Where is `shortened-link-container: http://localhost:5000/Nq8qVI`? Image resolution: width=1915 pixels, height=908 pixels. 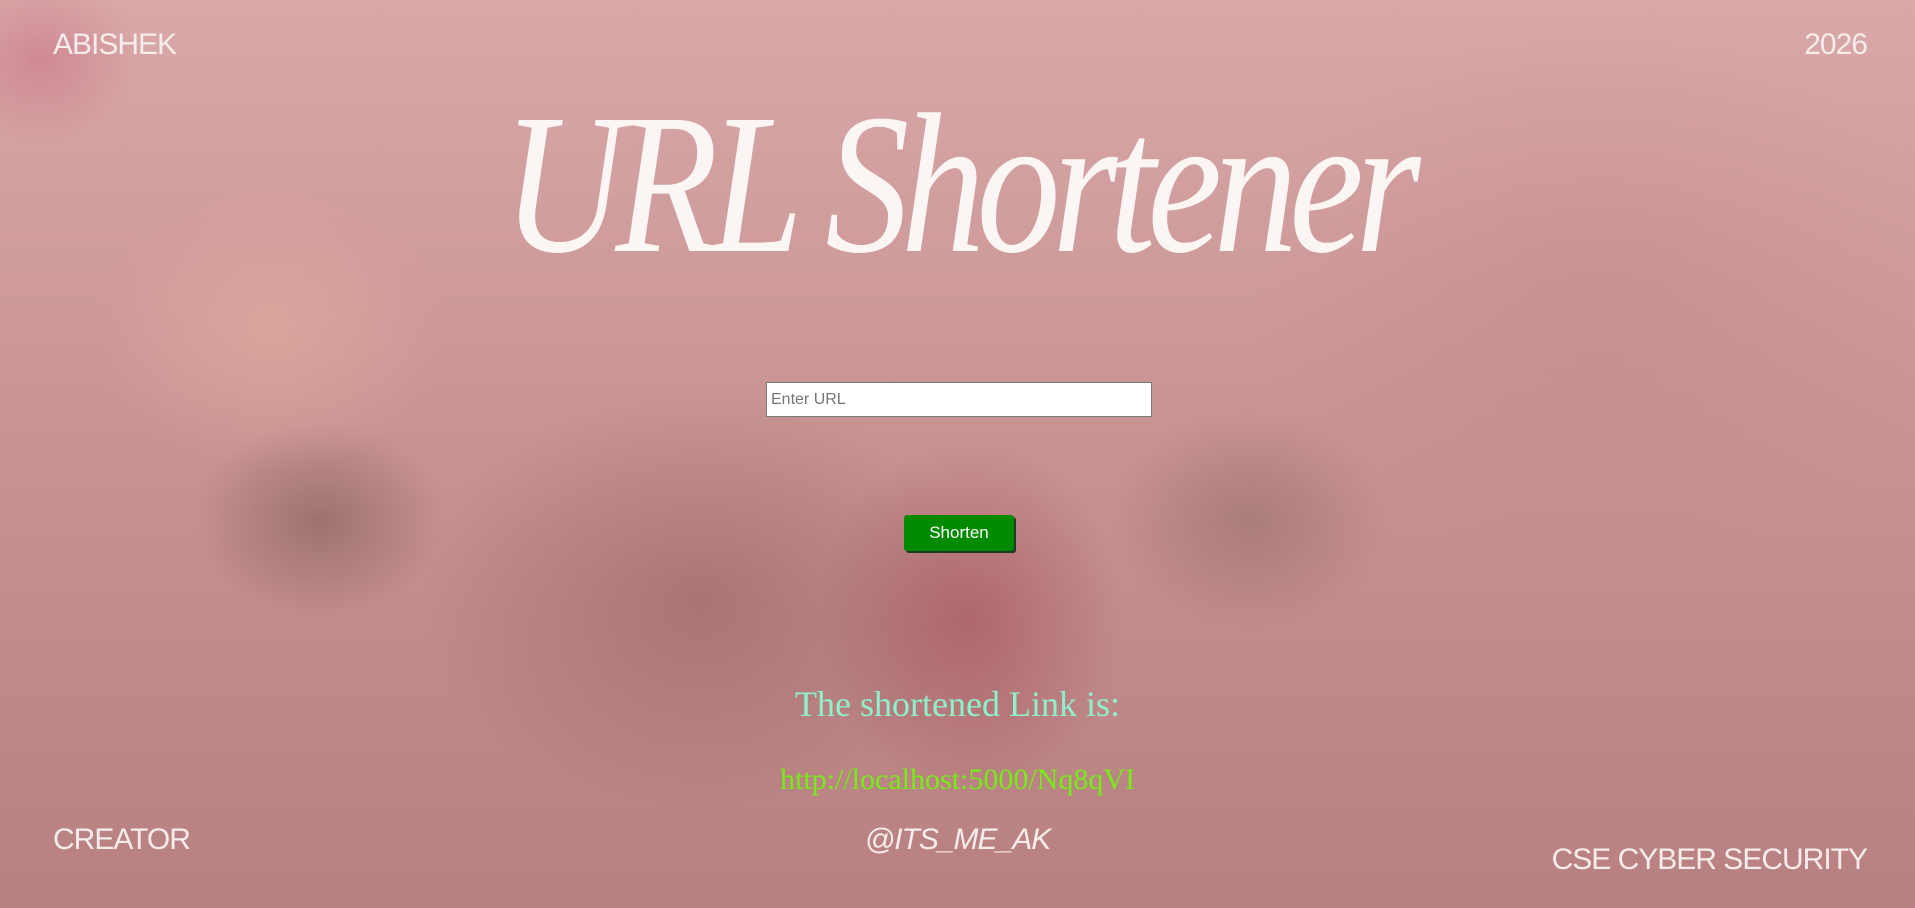 shortened-link-container: http://localhost:5000/Nq8qVI is located at coordinates (957, 780).